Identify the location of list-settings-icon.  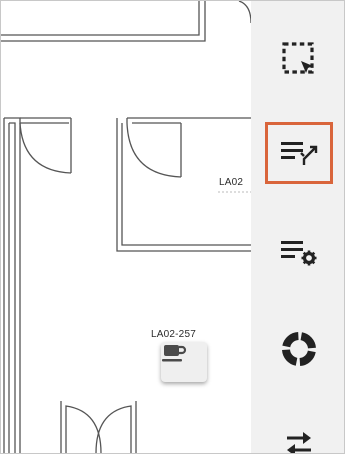
(299, 253).